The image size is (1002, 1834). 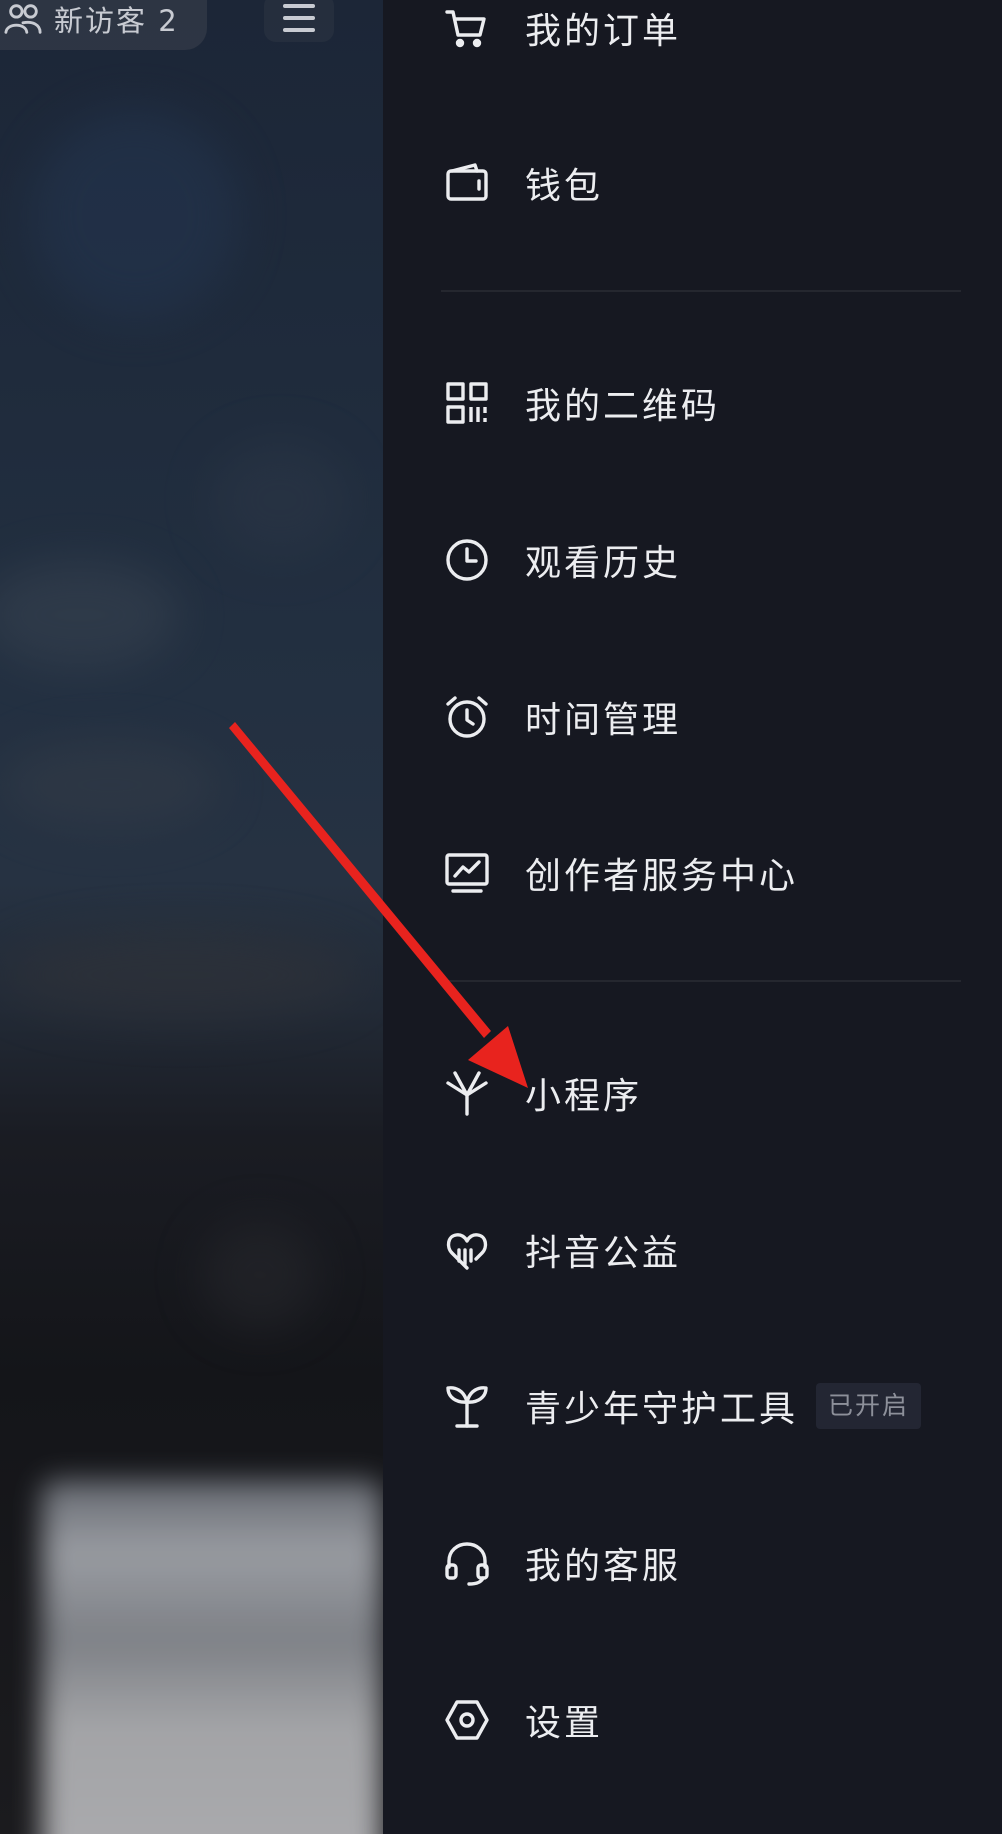 What do you see at coordinates (467, 183) in the screenshot?
I see `wallet-icon` at bounding box center [467, 183].